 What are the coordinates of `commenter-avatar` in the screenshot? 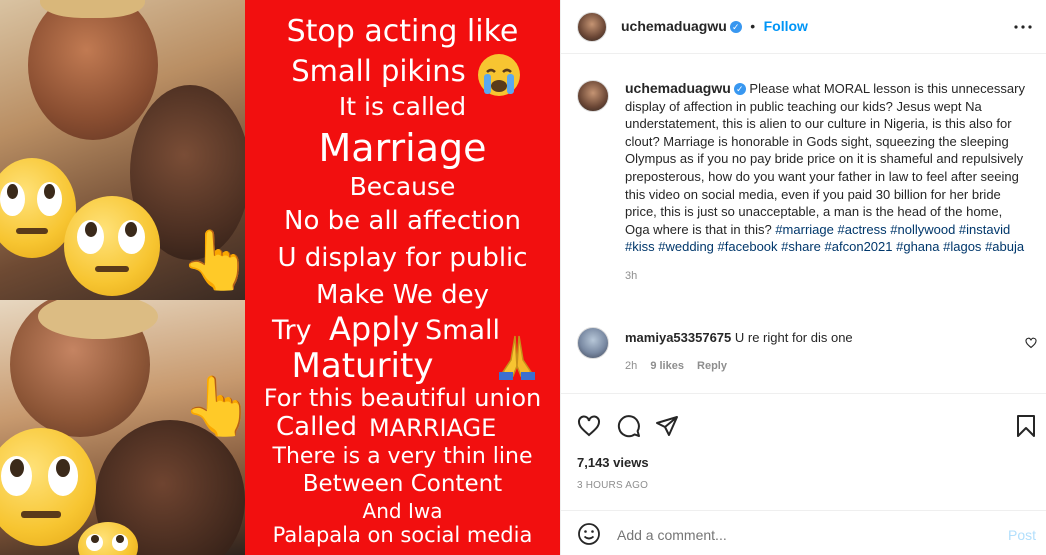 It's located at (593, 343).